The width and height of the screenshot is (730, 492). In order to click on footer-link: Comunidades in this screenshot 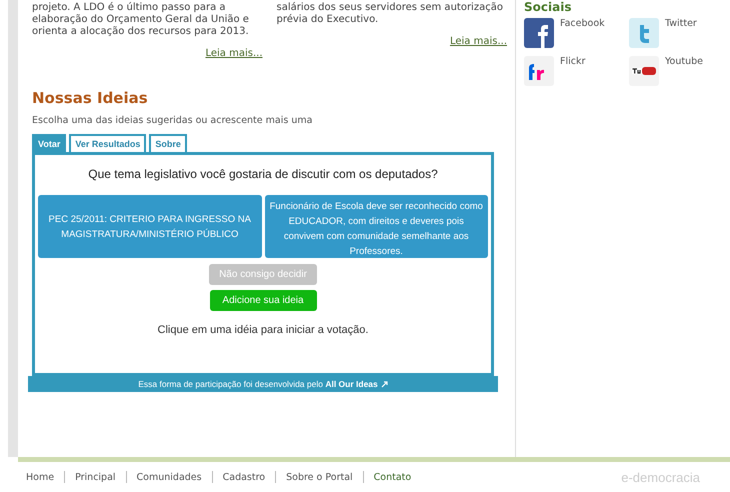, I will do `click(169, 477)`.